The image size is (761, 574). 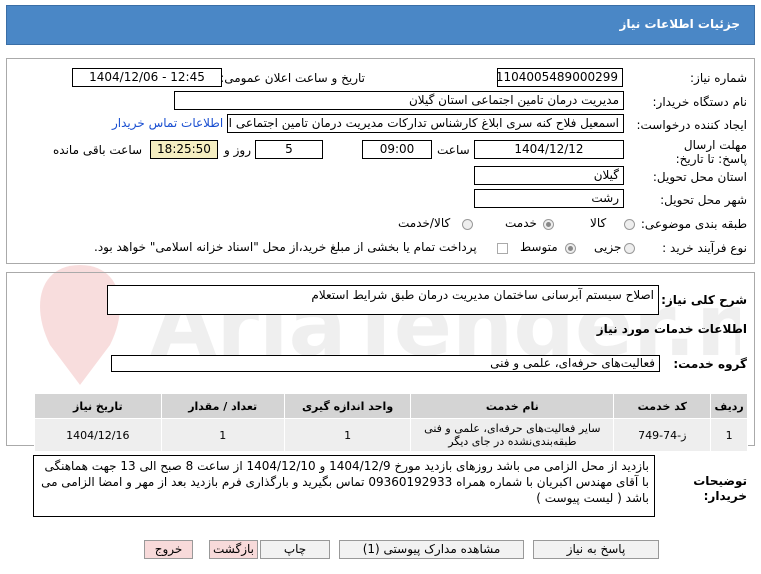 I want to click on announce-field: 1404/12/06 - 12:45, so click(x=147, y=77).